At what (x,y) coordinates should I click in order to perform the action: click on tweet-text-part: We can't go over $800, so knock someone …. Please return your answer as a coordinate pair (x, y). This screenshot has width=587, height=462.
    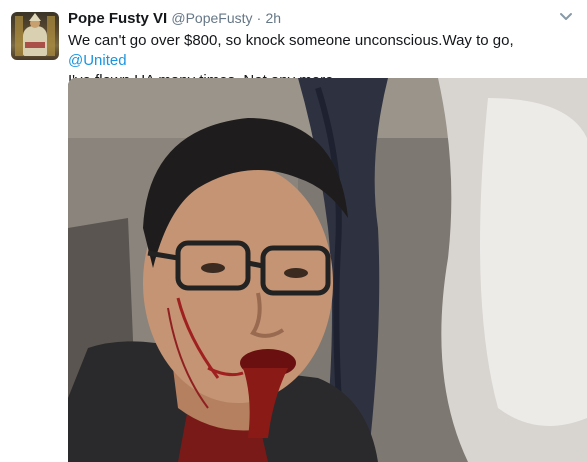
    Looking at the image, I should click on (291, 40).